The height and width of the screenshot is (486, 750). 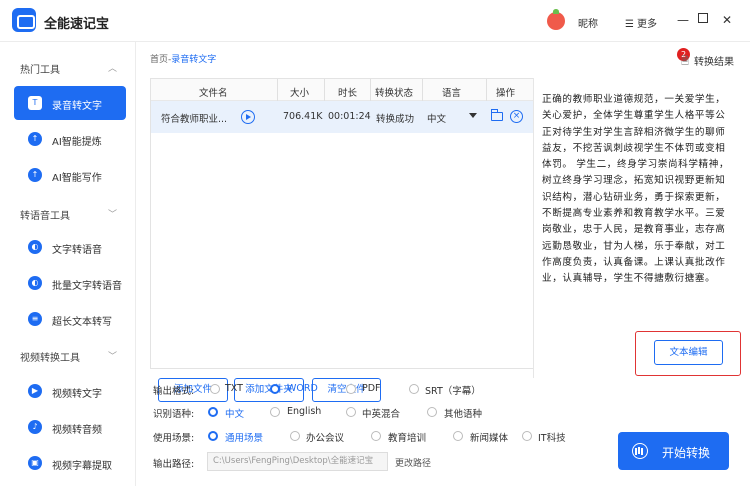 I want to click on radio-office-meeting, so click(x=295, y=436).